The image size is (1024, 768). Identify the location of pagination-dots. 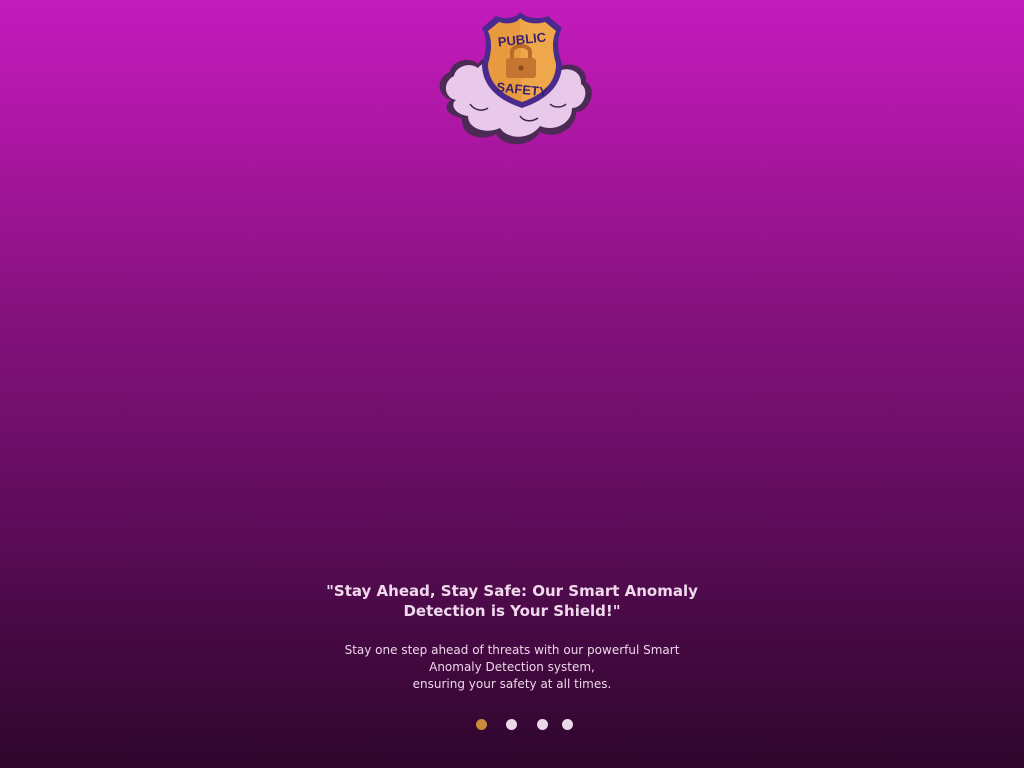
(512, 725).